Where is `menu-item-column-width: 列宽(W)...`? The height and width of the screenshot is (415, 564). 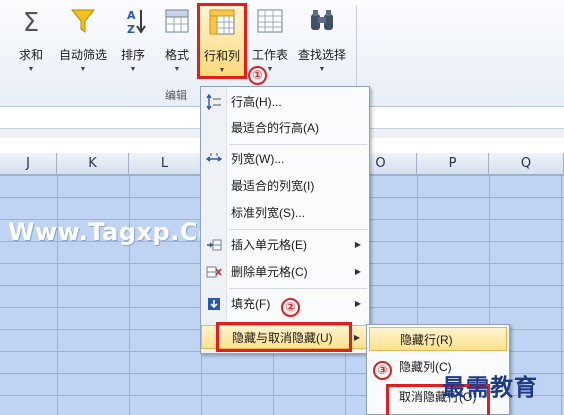
menu-item-column-width: 列宽(W)... is located at coordinates (285, 159).